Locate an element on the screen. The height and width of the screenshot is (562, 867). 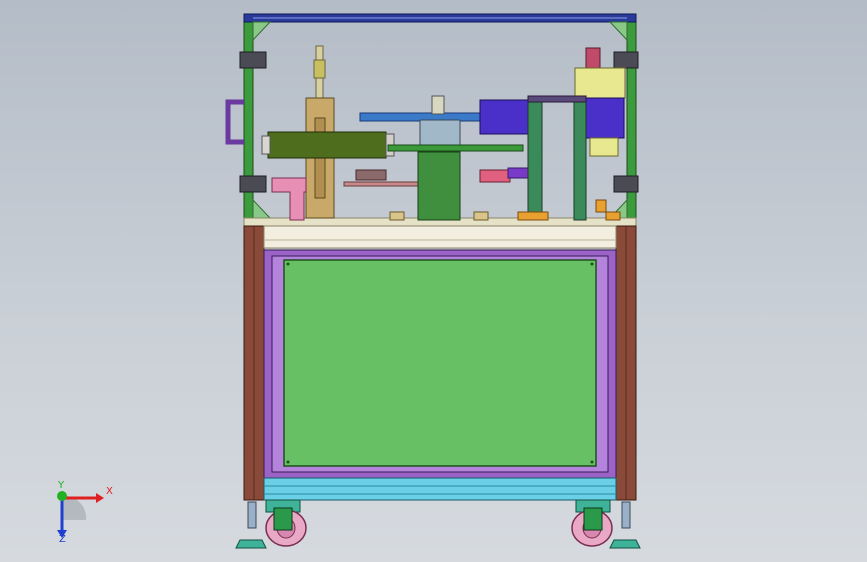
right-mechanism is located at coordinates (552, 134).